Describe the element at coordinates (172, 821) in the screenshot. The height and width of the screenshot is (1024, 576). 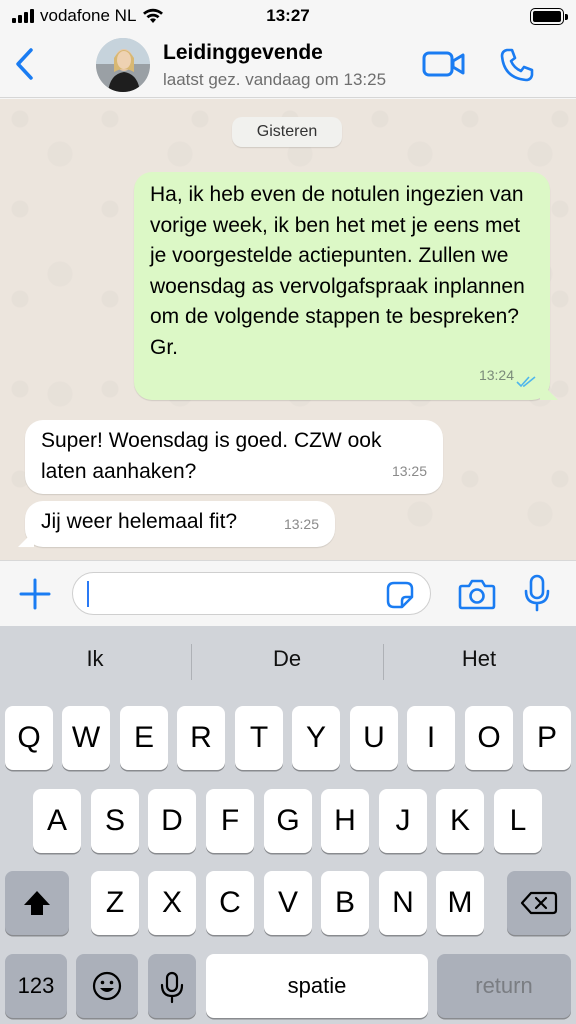
I see `key-d: D` at that location.